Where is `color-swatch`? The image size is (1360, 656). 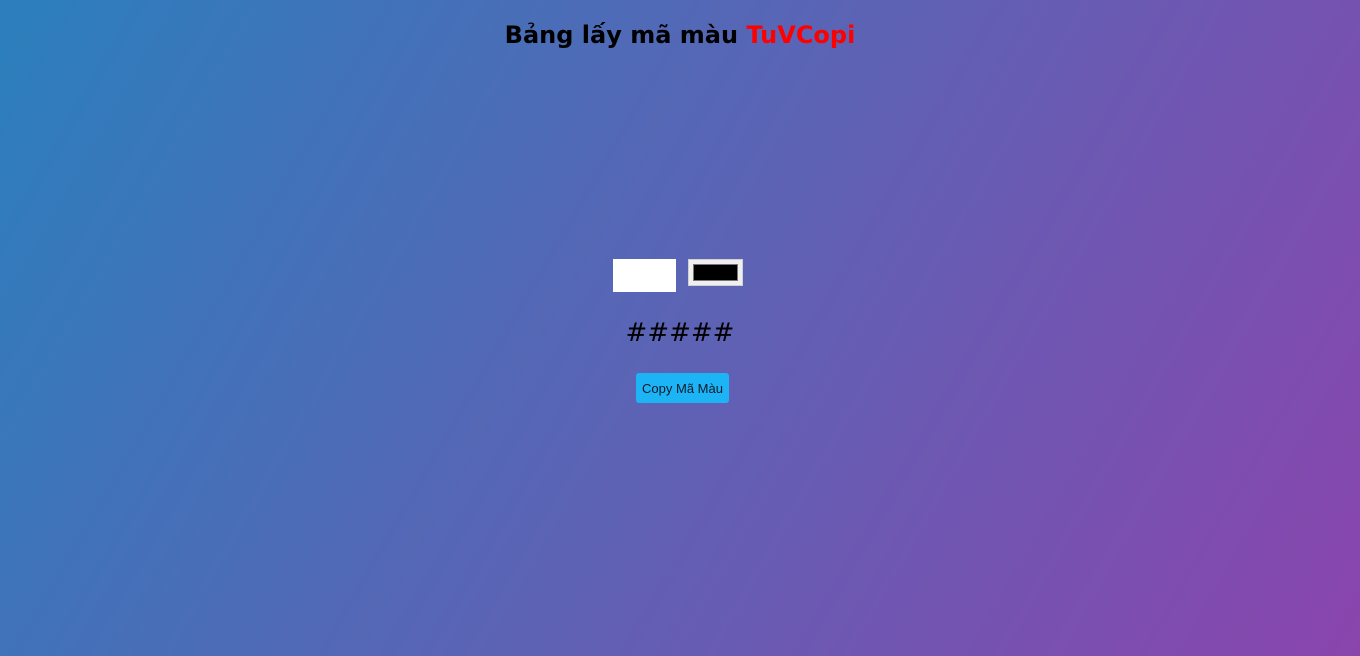
color-swatch is located at coordinates (715, 272).